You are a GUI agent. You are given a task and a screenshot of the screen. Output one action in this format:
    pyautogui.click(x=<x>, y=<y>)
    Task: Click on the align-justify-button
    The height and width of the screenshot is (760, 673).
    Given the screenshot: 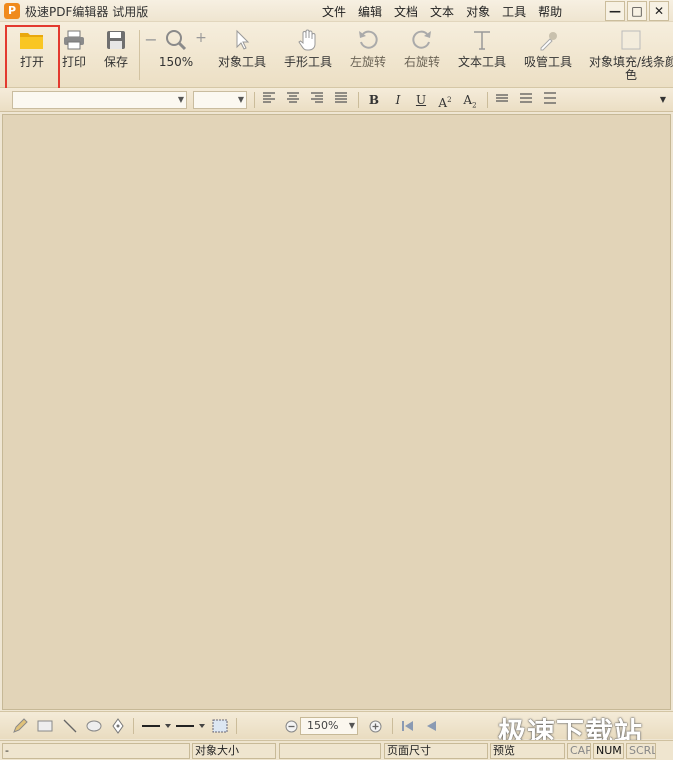 What is the action you would take?
    pyautogui.click(x=341, y=100)
    